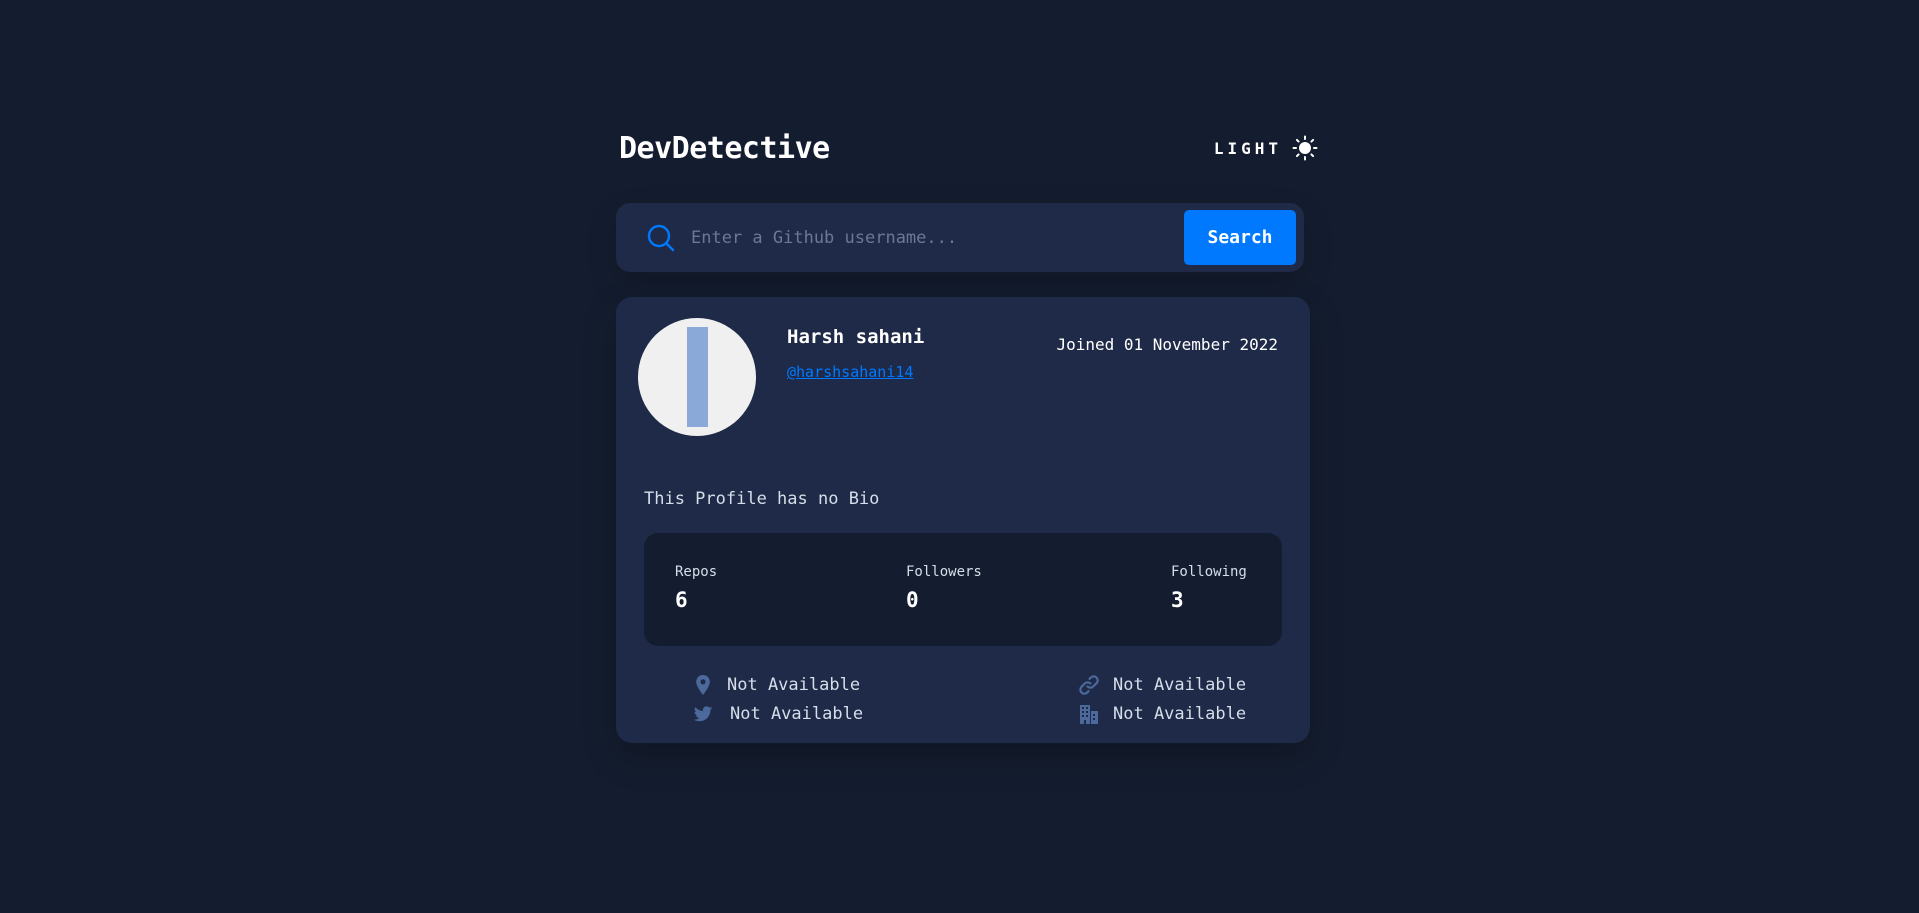 This screenshot has width=1919, height=913. What do you see at coordinates (850, 372) in the screenshot?
I see `profile-username-link: @harshsahani14` at bounding box center [850, 372].